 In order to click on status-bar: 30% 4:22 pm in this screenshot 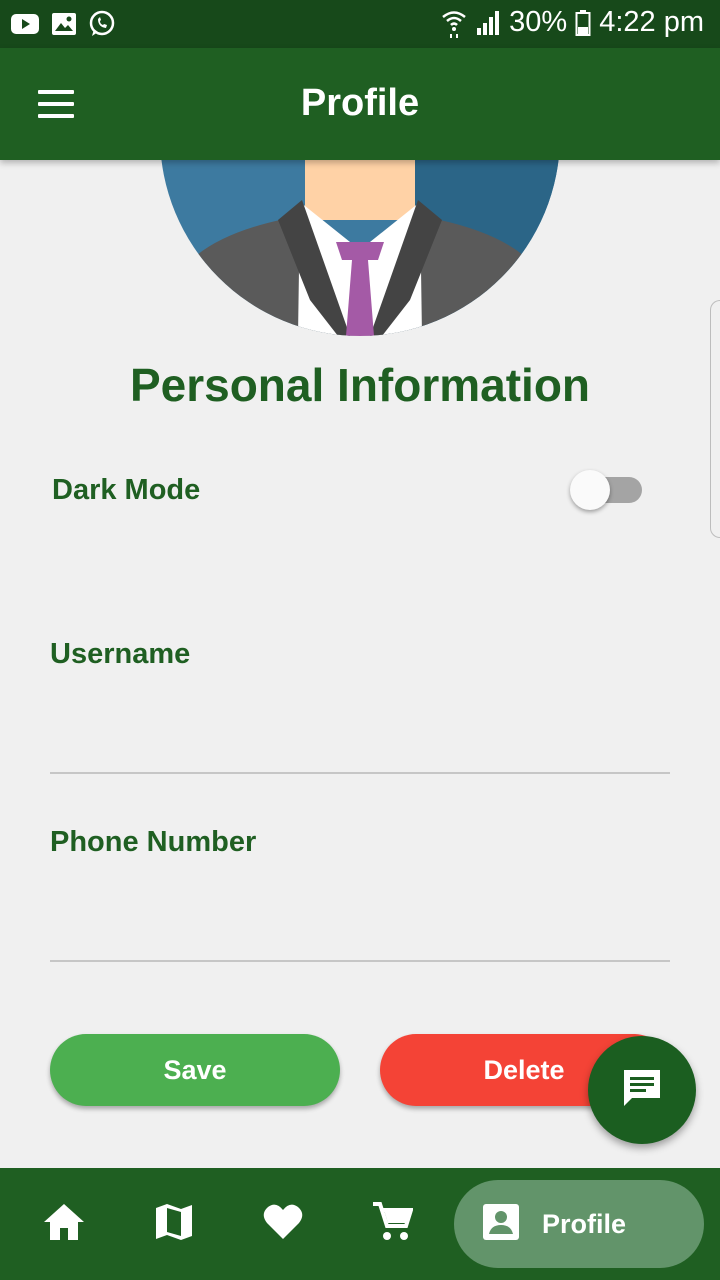, I will do `click(360, 24)`.